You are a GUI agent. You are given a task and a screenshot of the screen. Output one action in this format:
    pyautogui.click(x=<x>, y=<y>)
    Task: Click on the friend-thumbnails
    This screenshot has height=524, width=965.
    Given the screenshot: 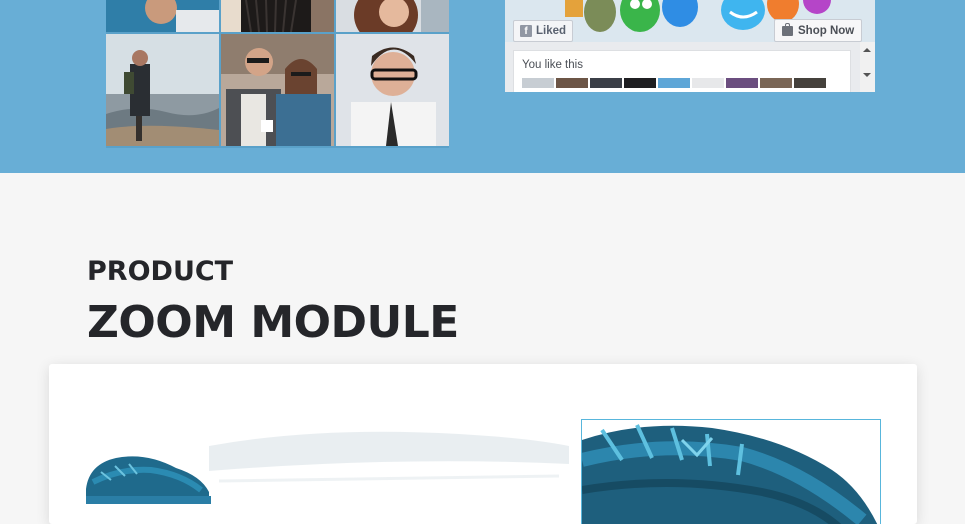 What is the action you would take?
    pyautogui.click(x=674, y=83)
    